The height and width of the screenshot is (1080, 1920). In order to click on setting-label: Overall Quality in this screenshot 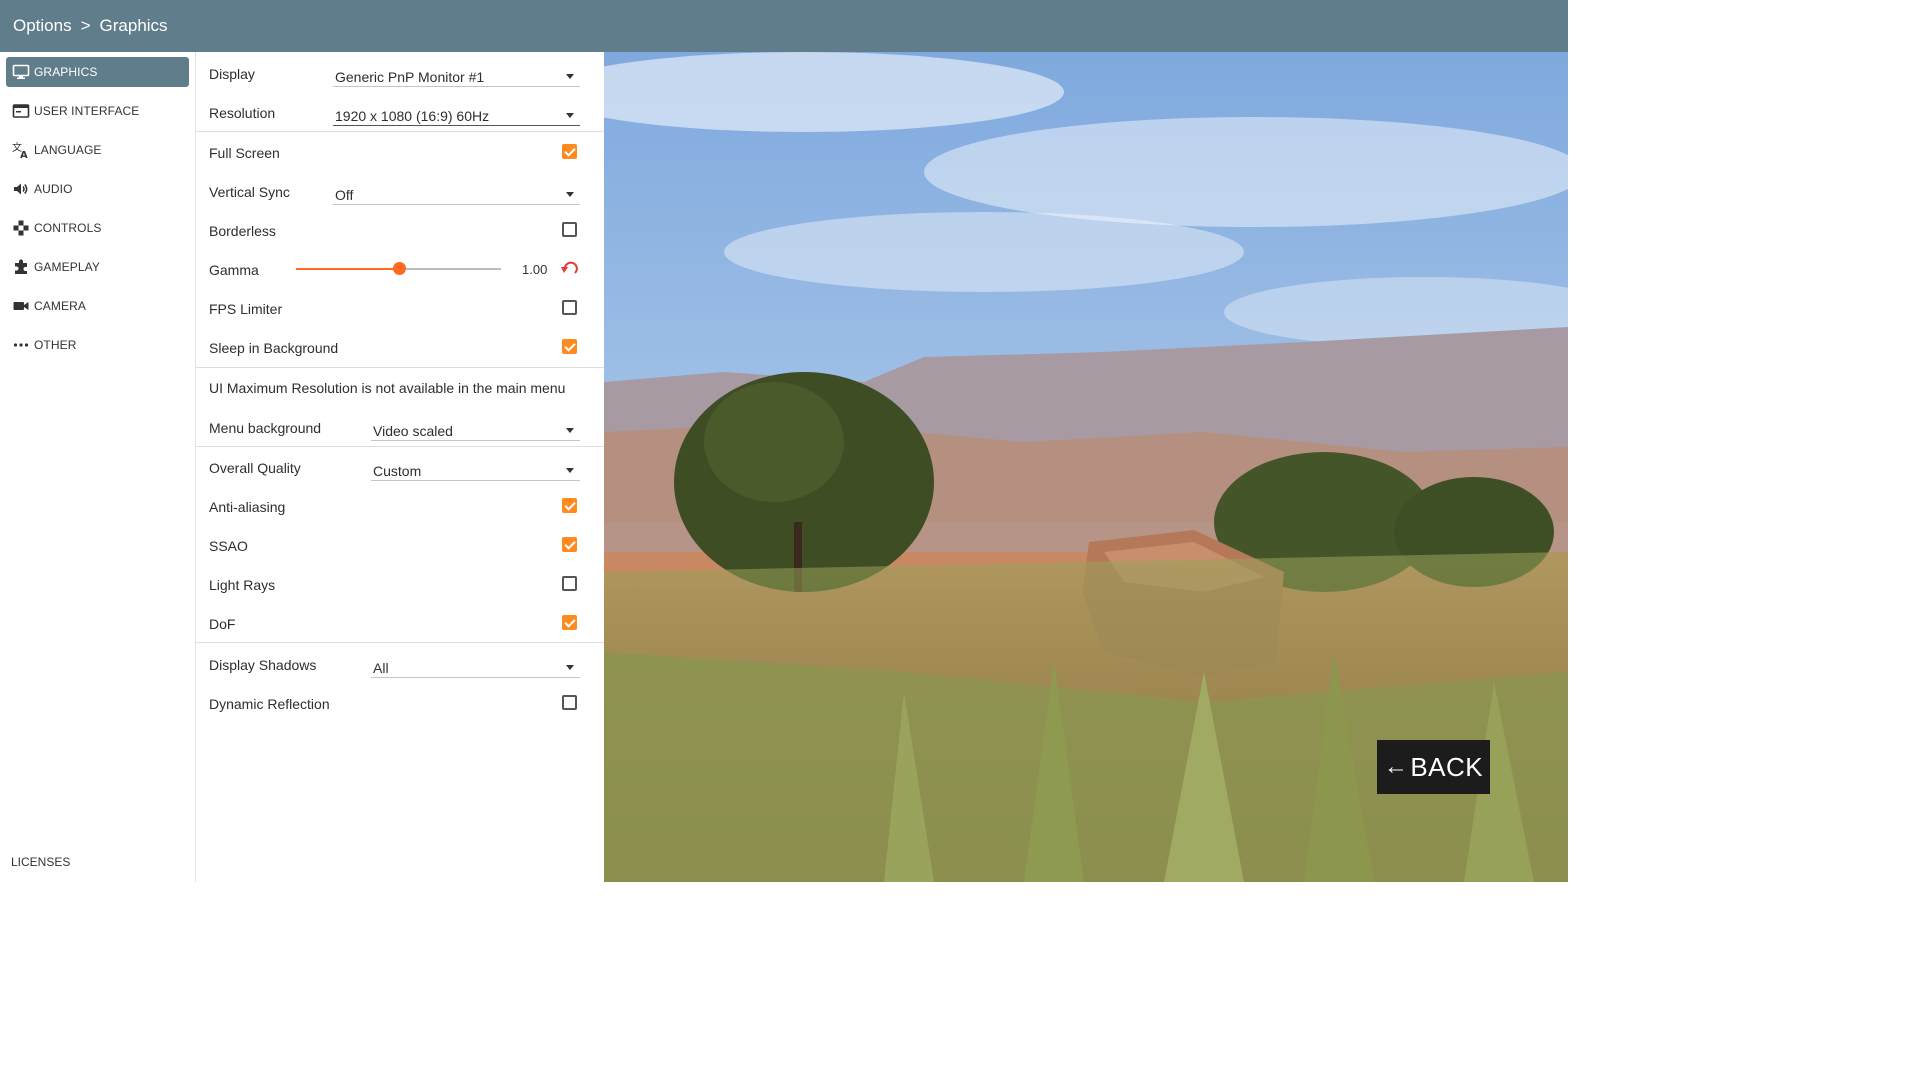, I will do `click(255, 468)`.